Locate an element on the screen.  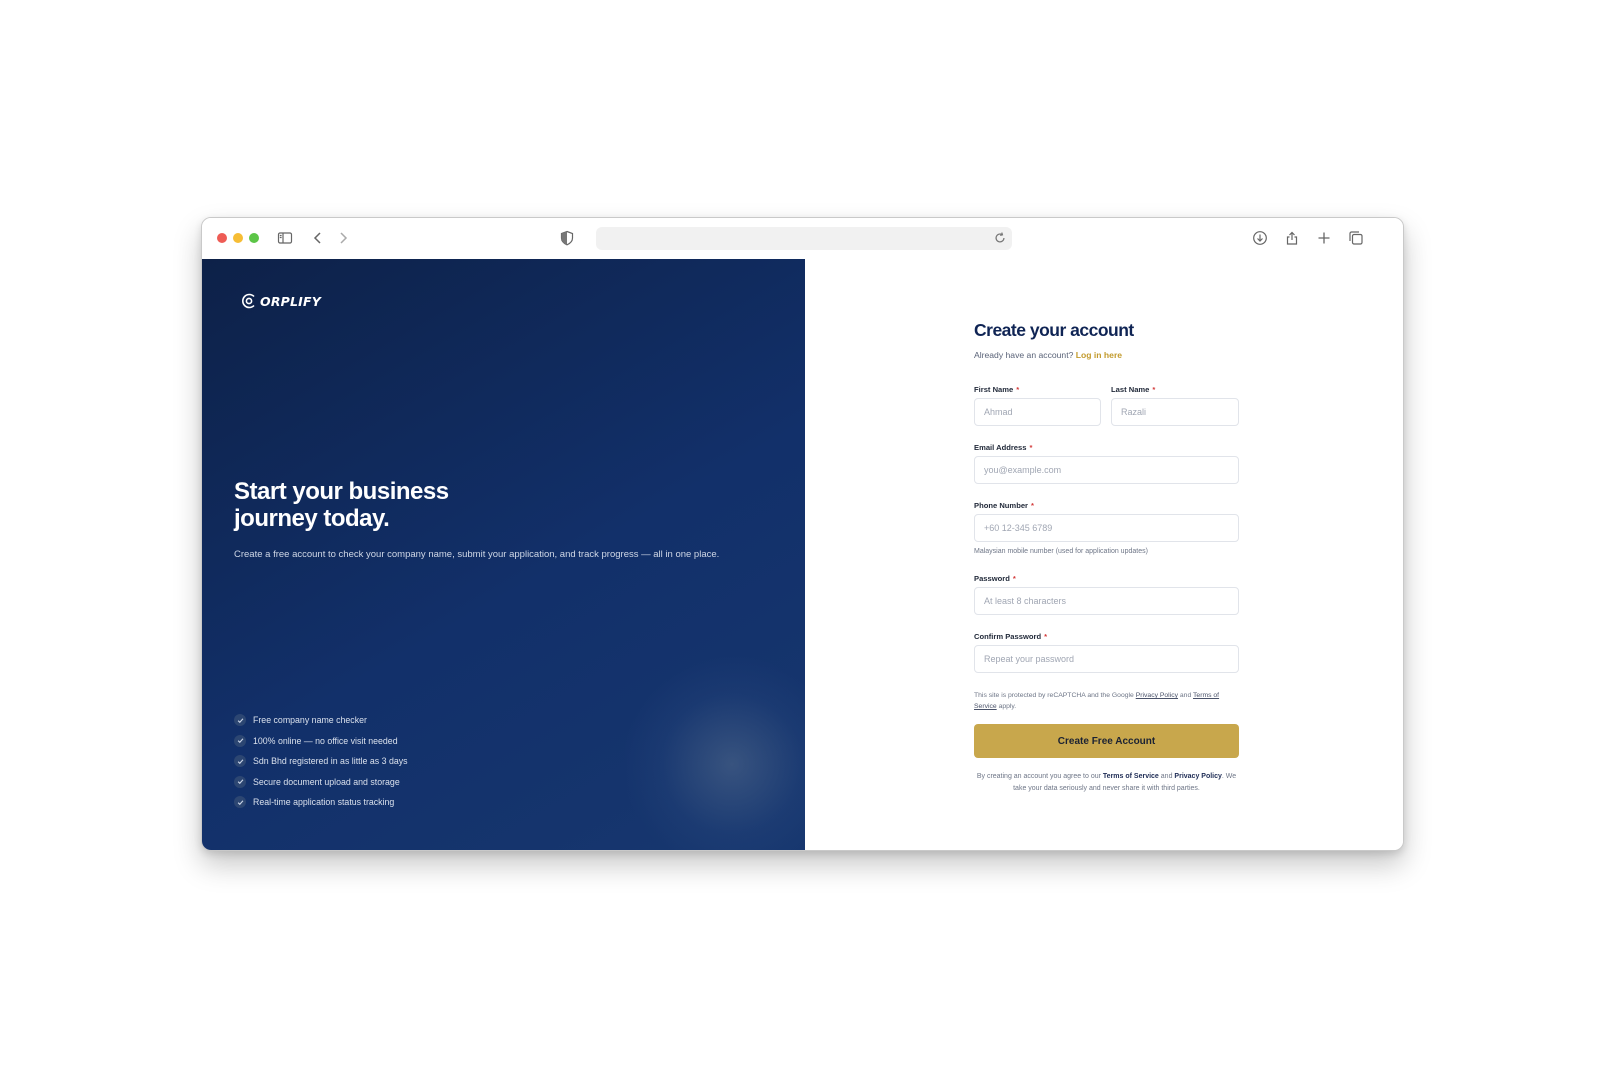
agreement-prefix: By creating an account you agree to our is located at coordinates (1038, 776).